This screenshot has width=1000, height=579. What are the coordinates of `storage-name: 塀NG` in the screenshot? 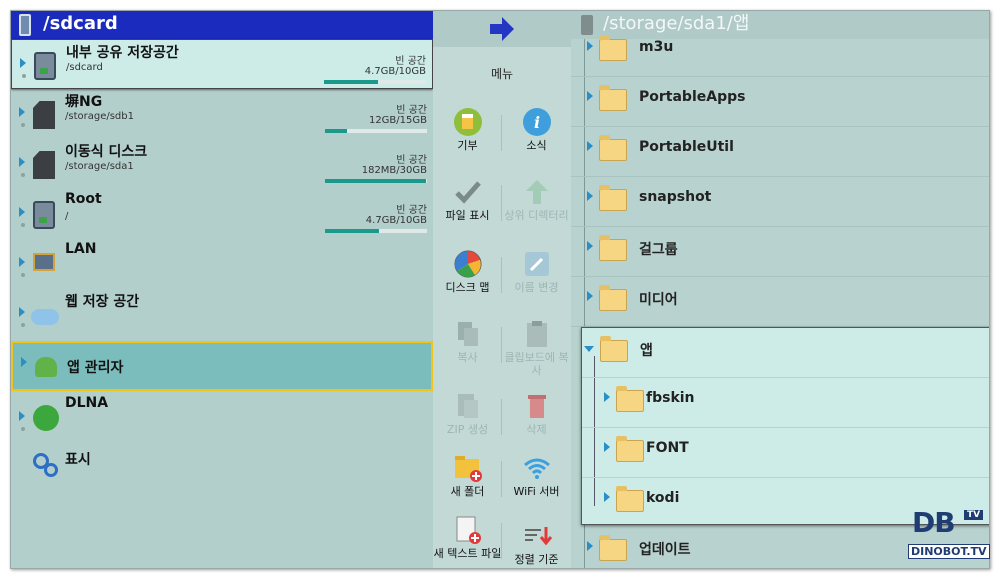 It's located at (84, 102).